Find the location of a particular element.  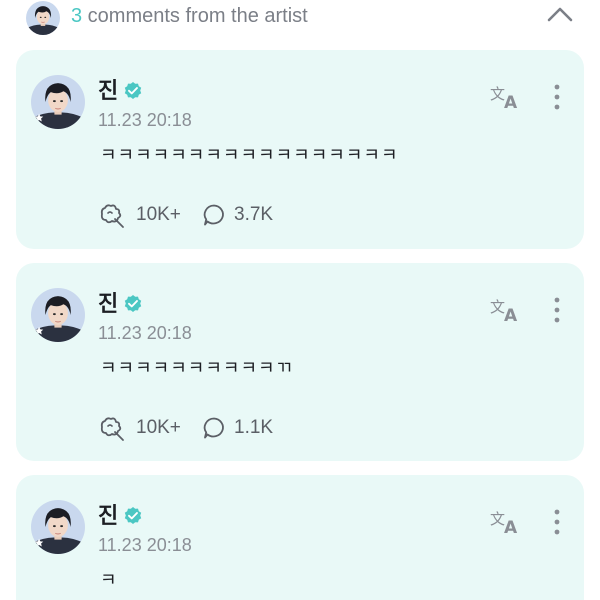

artist-avatar is located at coordinates (43, 18).